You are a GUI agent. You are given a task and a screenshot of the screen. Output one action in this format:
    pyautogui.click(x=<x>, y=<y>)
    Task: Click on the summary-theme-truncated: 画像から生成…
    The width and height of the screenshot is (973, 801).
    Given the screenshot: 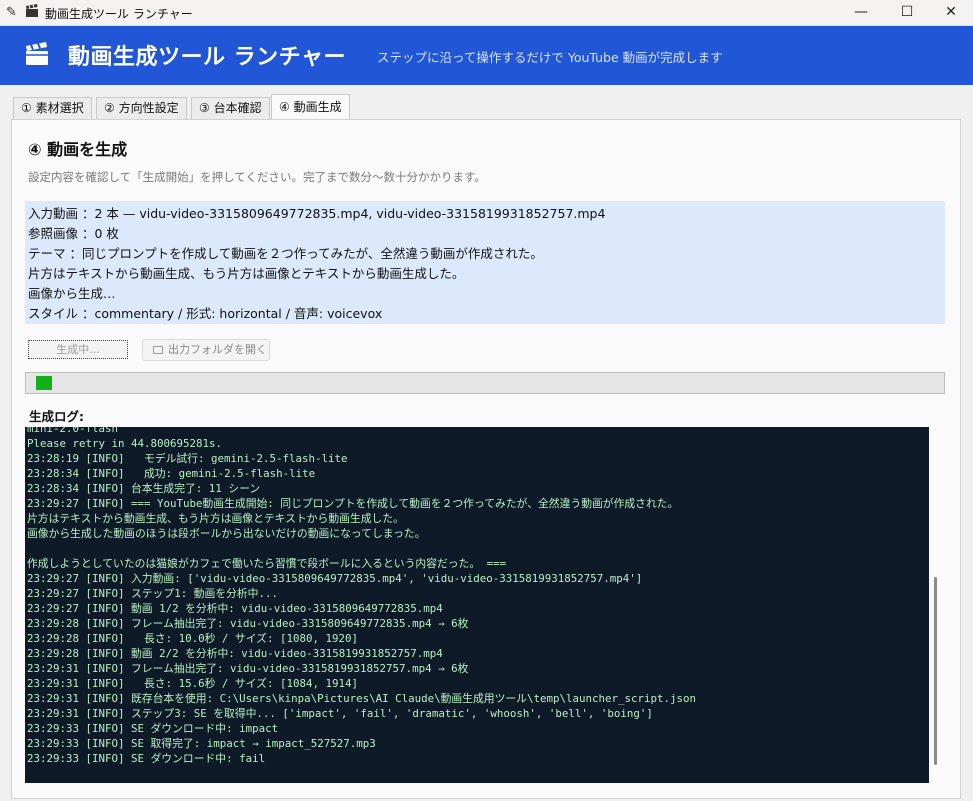 What is the action you would take?
    pyautogui.click(x=72, y=293)
    